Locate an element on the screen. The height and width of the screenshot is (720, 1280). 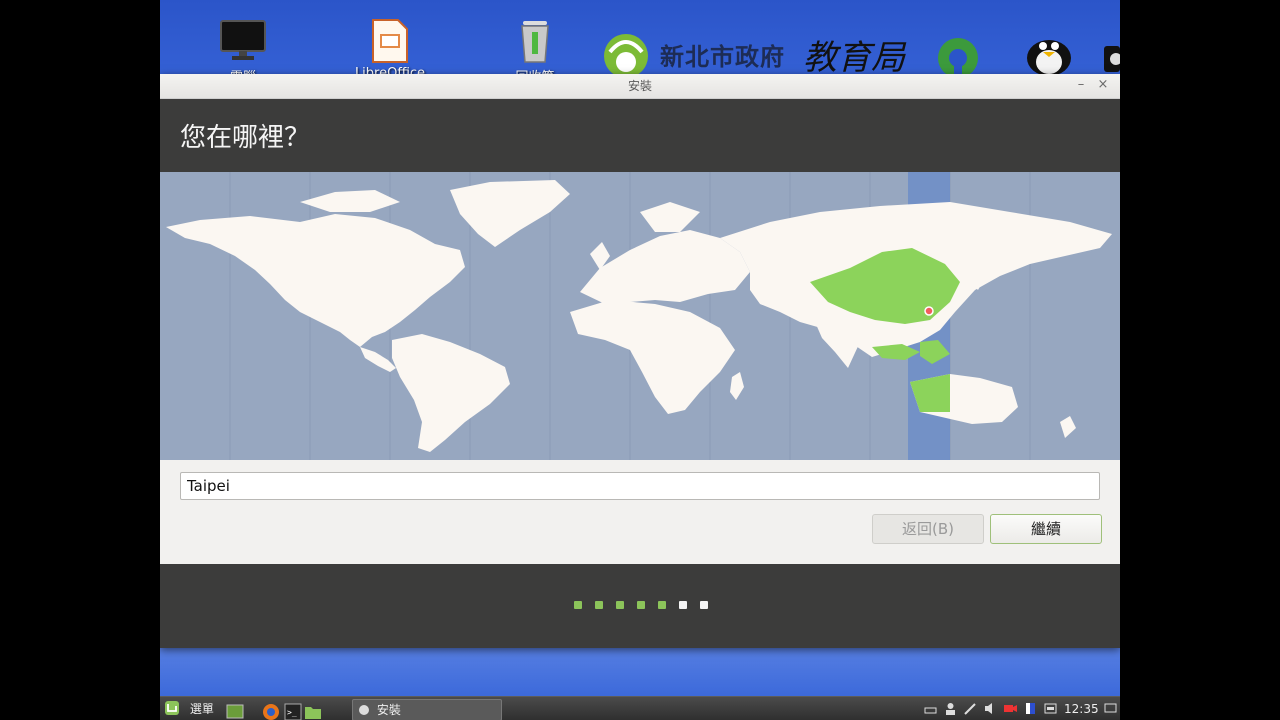
location-input is located at coordinates (640, 486).